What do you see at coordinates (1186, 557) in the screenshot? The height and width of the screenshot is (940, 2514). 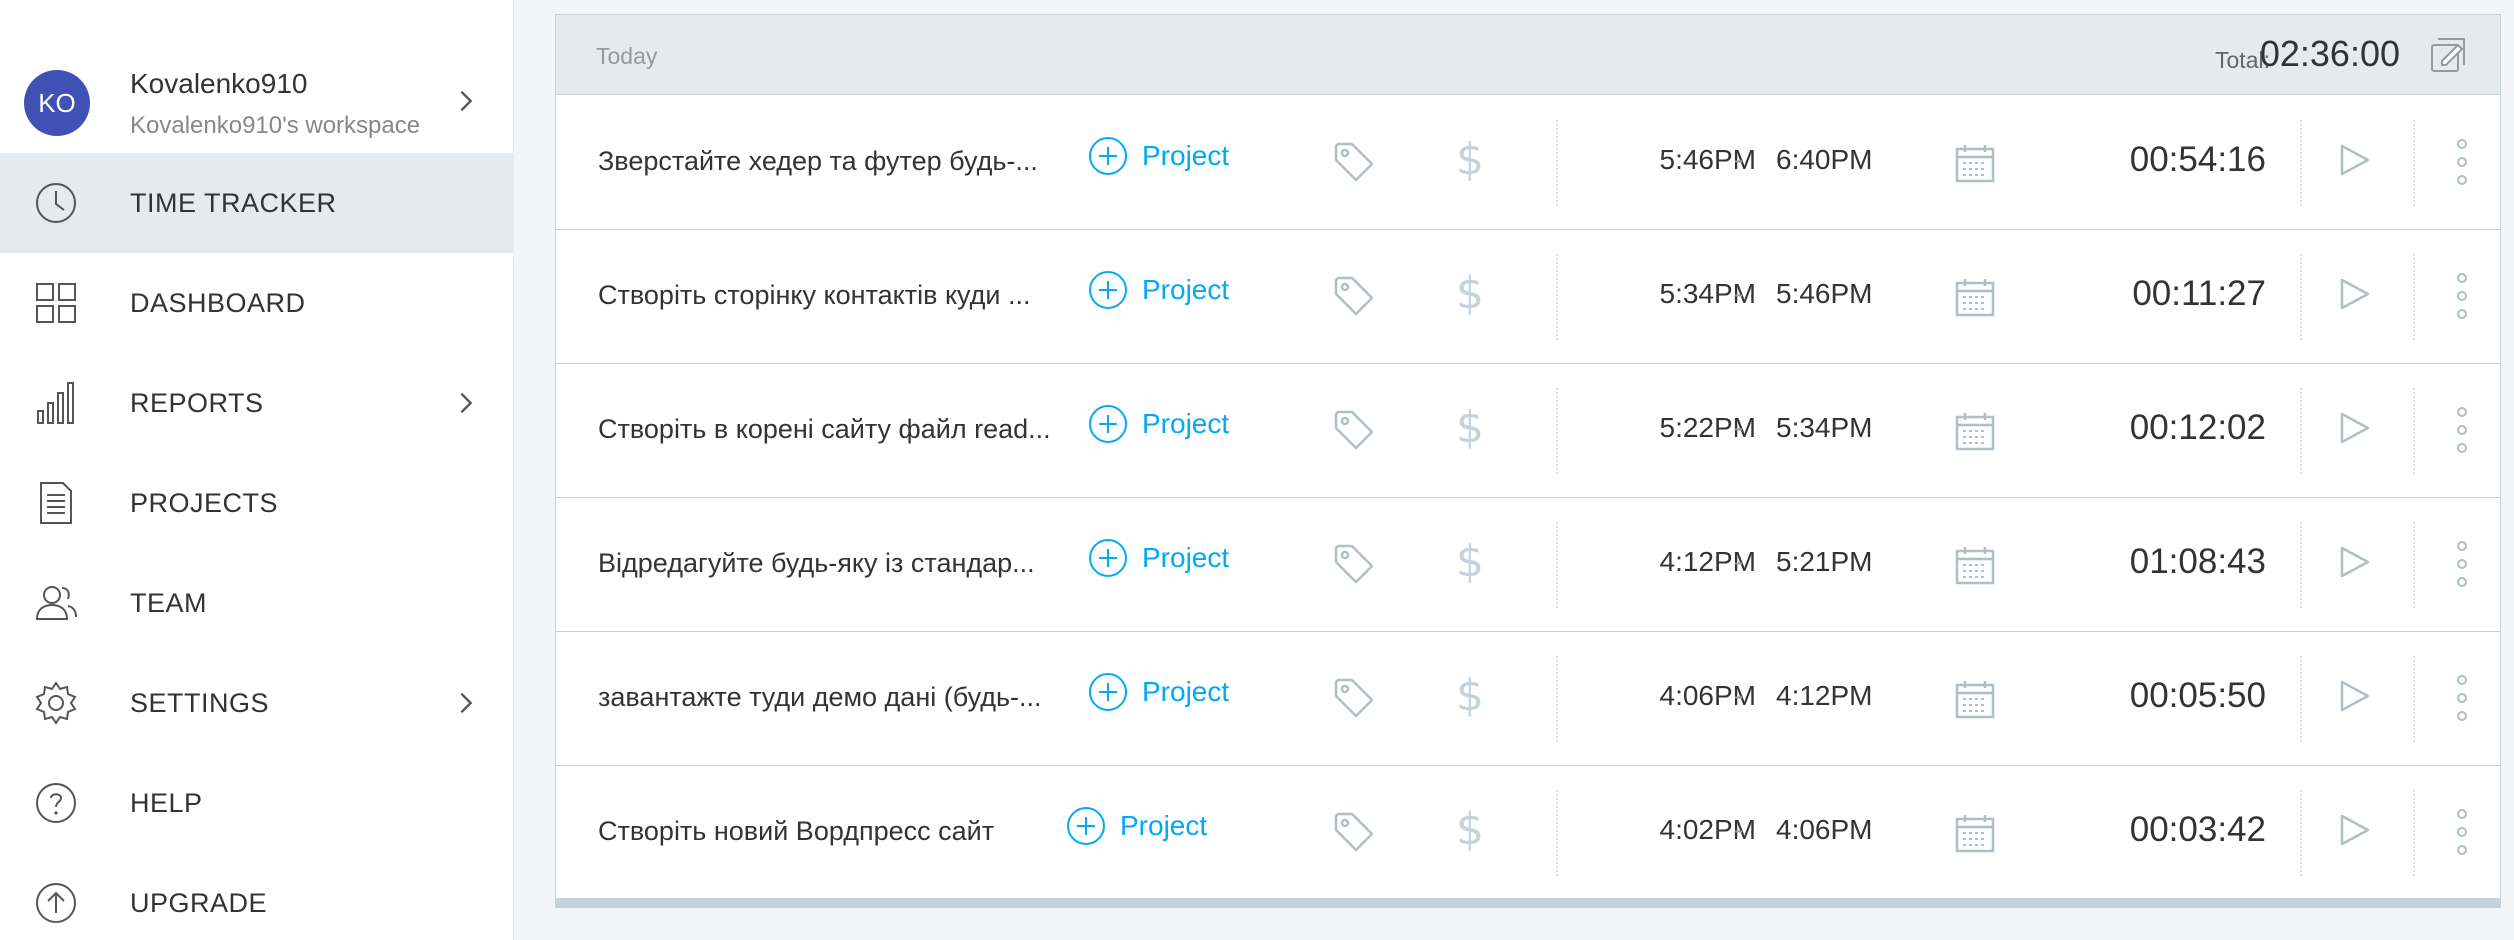 I see `project-label: Project` at bounding box center [1186, 557].